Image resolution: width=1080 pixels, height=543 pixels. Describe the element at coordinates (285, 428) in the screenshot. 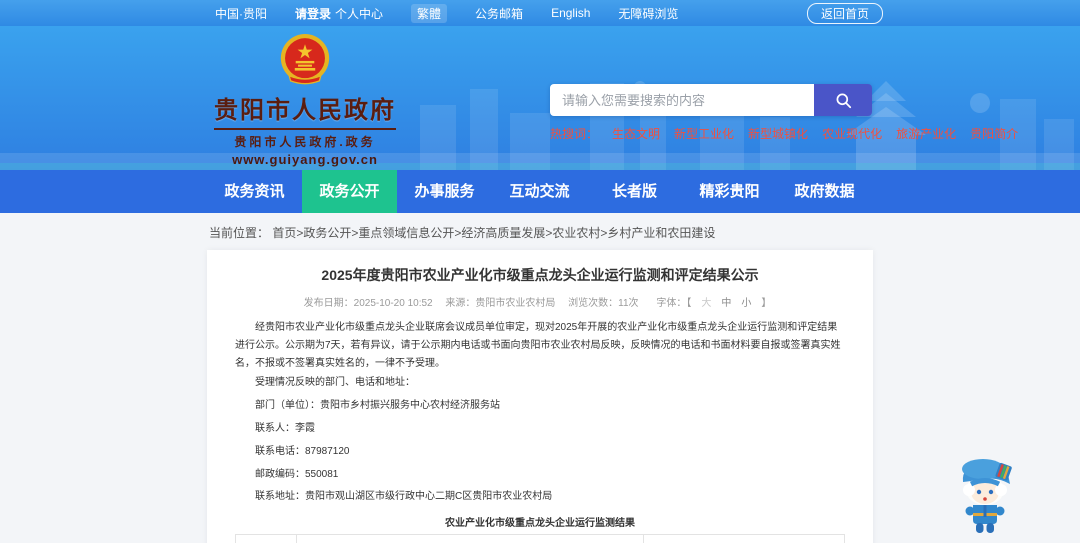

I see `contact-person: 联系人：李霞` at that location.